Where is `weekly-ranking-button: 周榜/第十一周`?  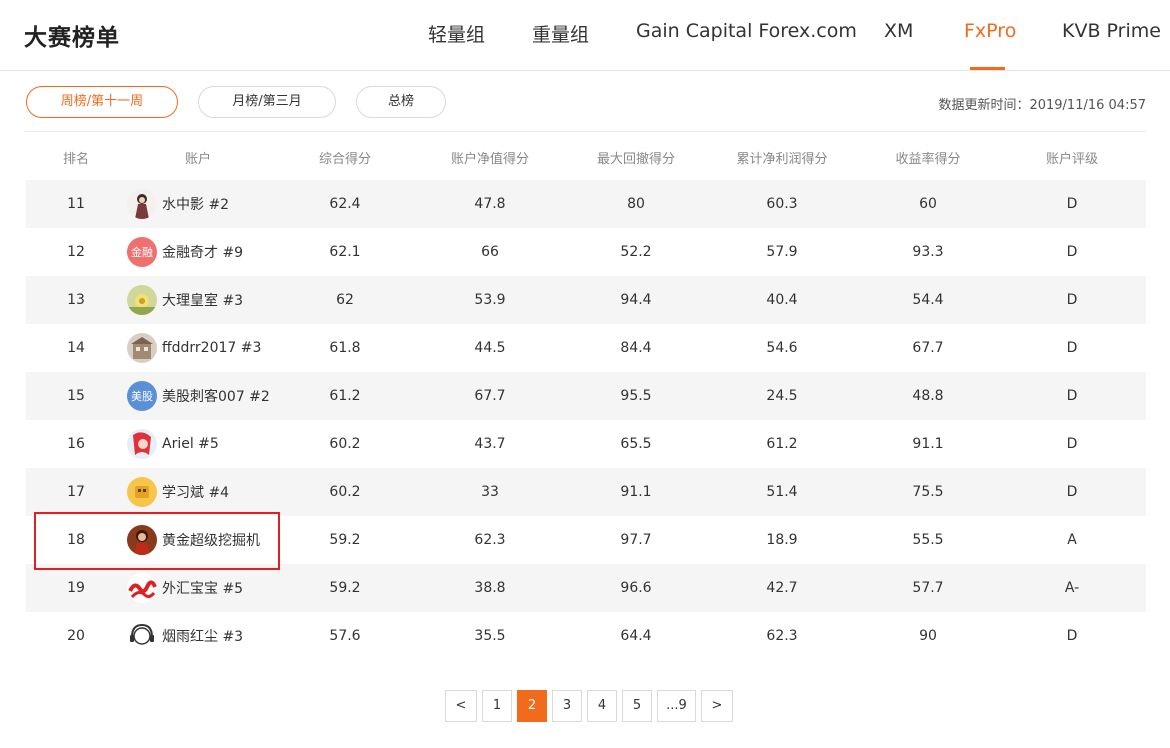 weekly-ranking-button: 周榜/第十一周 is located at coordinates (102, 102).